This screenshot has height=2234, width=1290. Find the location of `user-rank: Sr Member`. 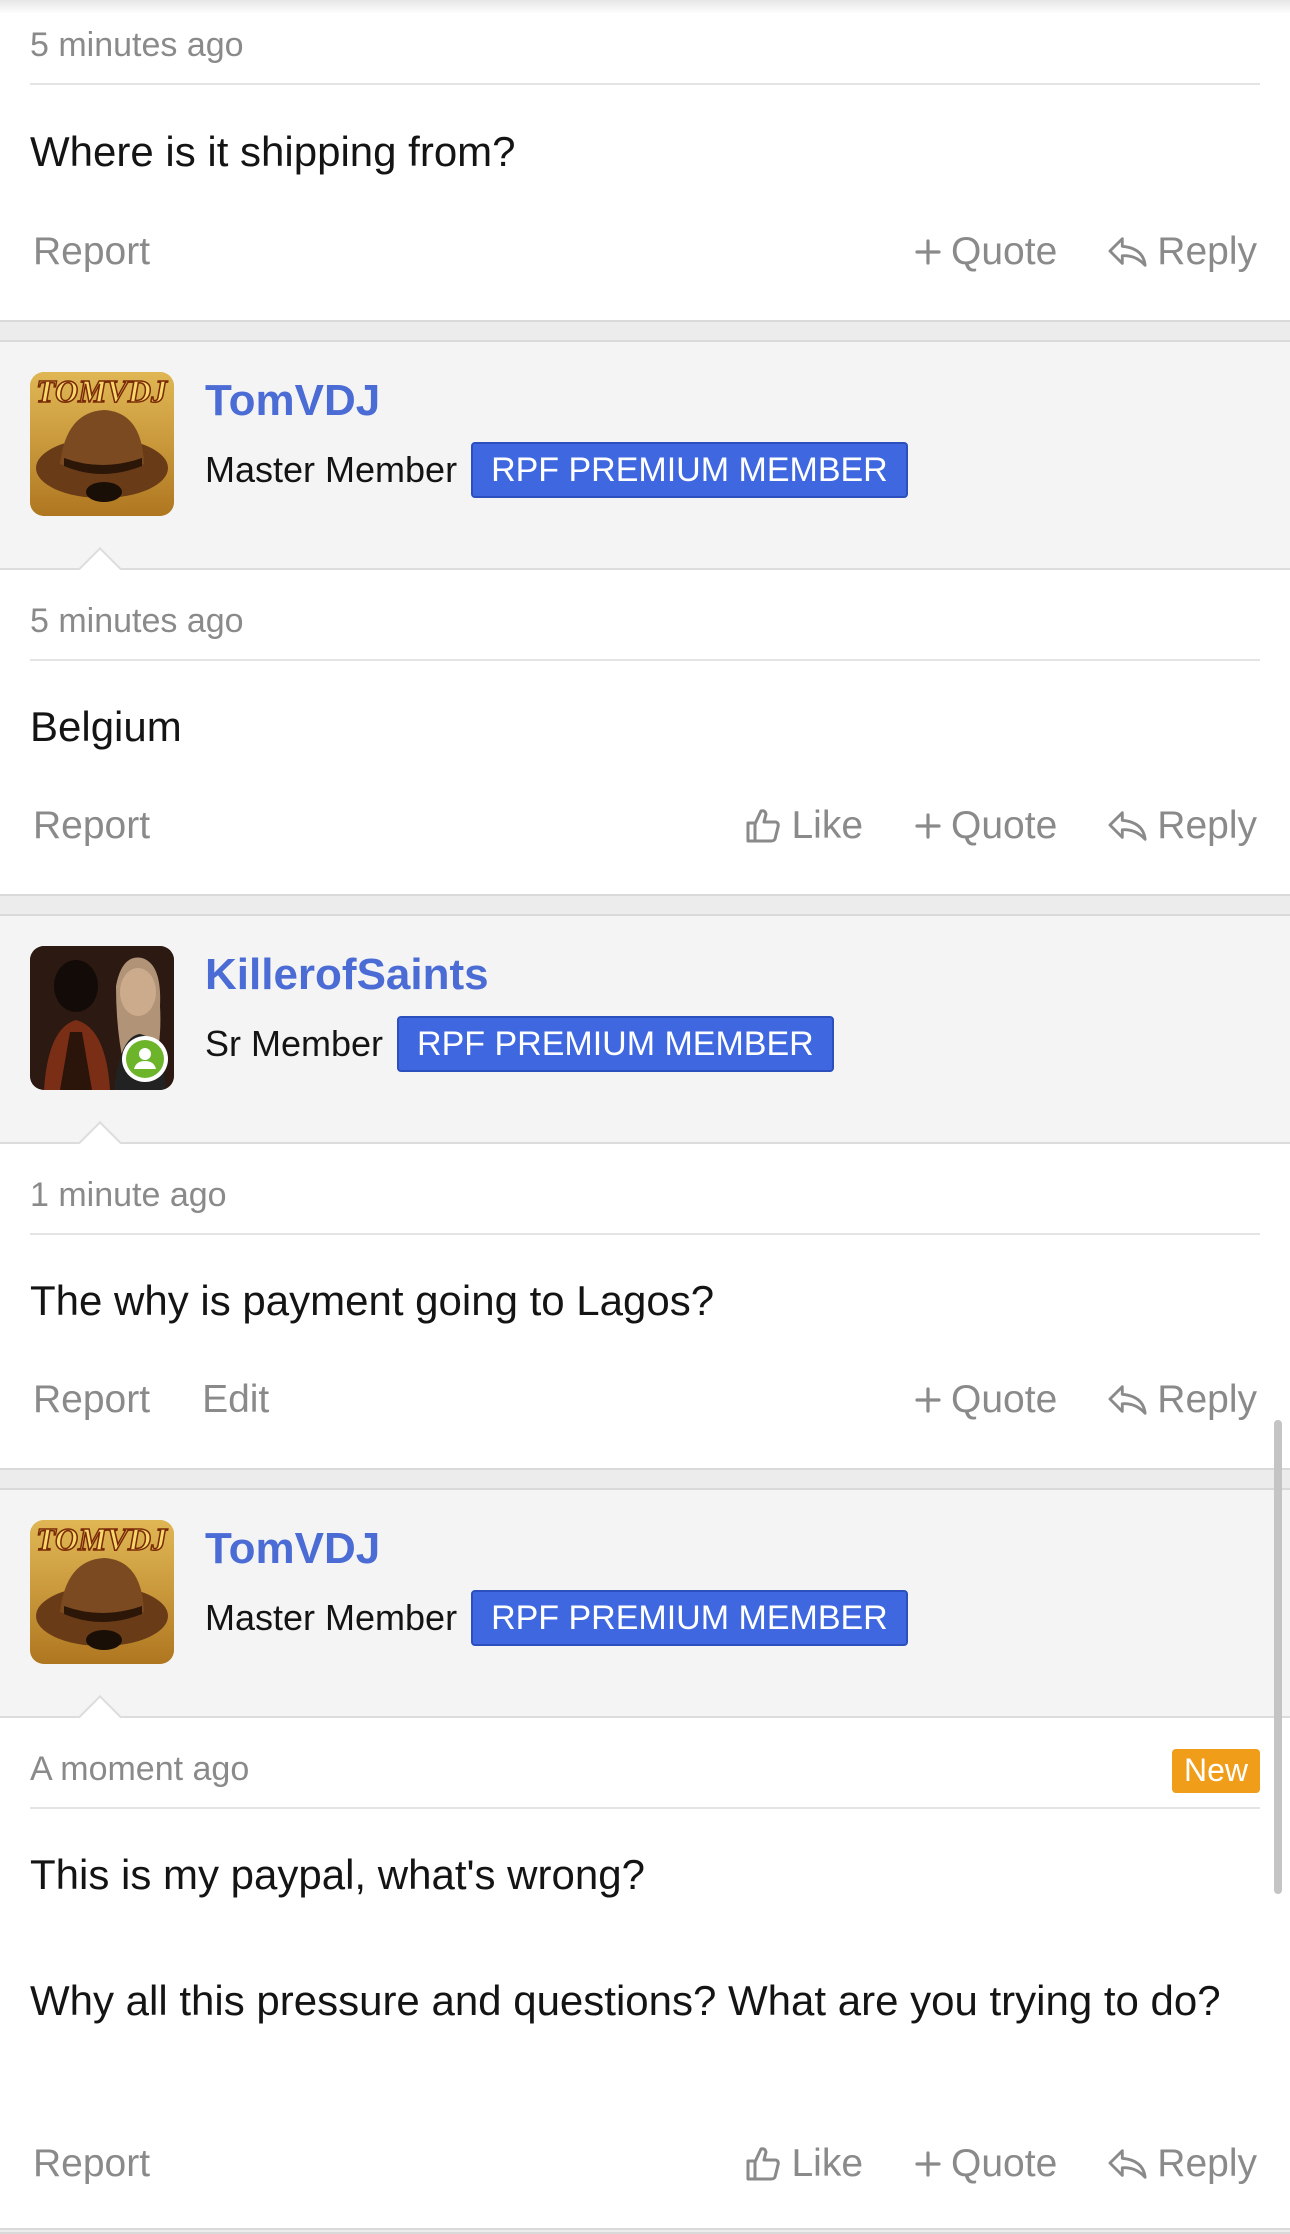

user-rank: Sr Member is located at coordinates (294, 1043).